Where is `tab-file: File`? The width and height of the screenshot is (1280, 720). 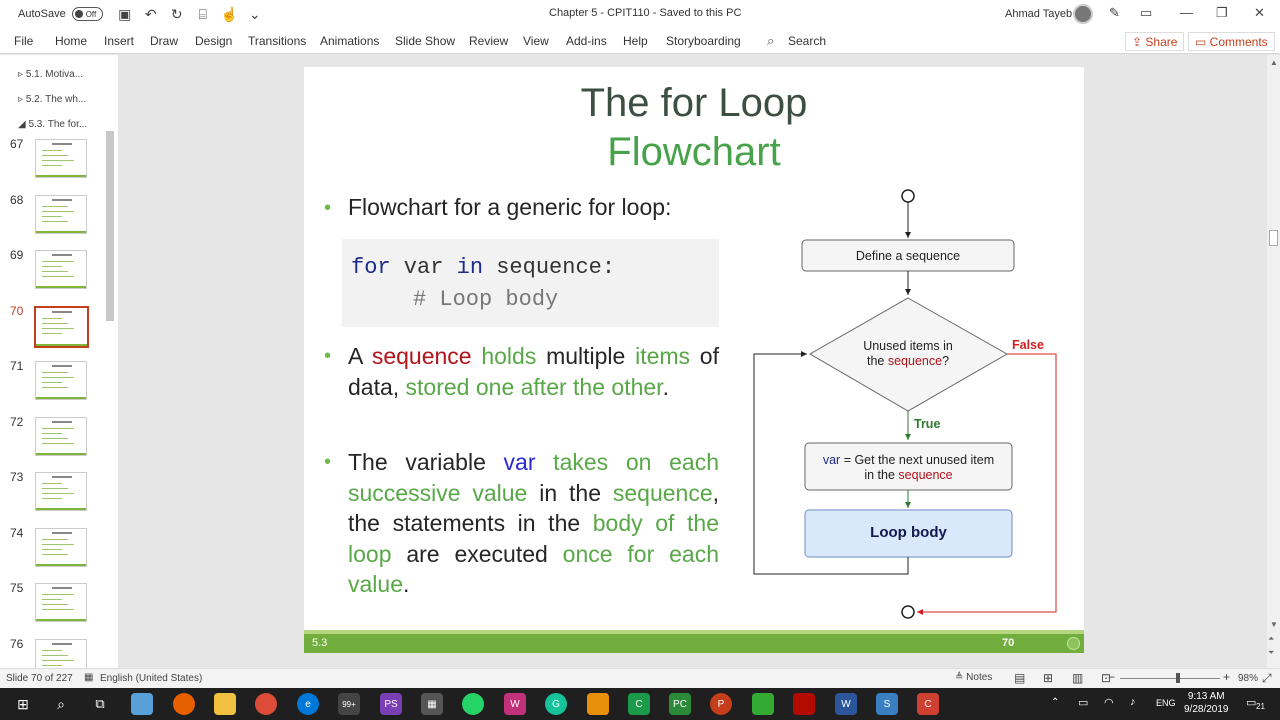 tab-file: File is located at coordinates (23, 41).